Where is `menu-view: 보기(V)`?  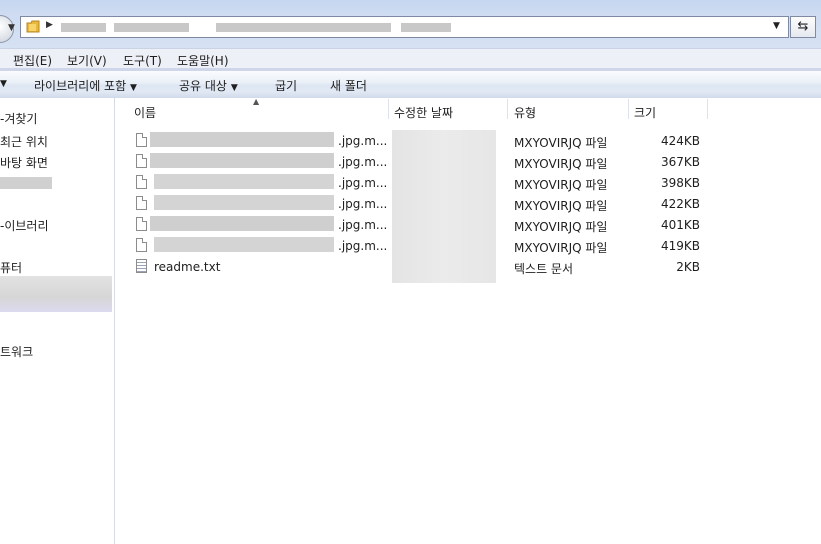 menu-view: 보기(V) is located at coordinates (87, 60).